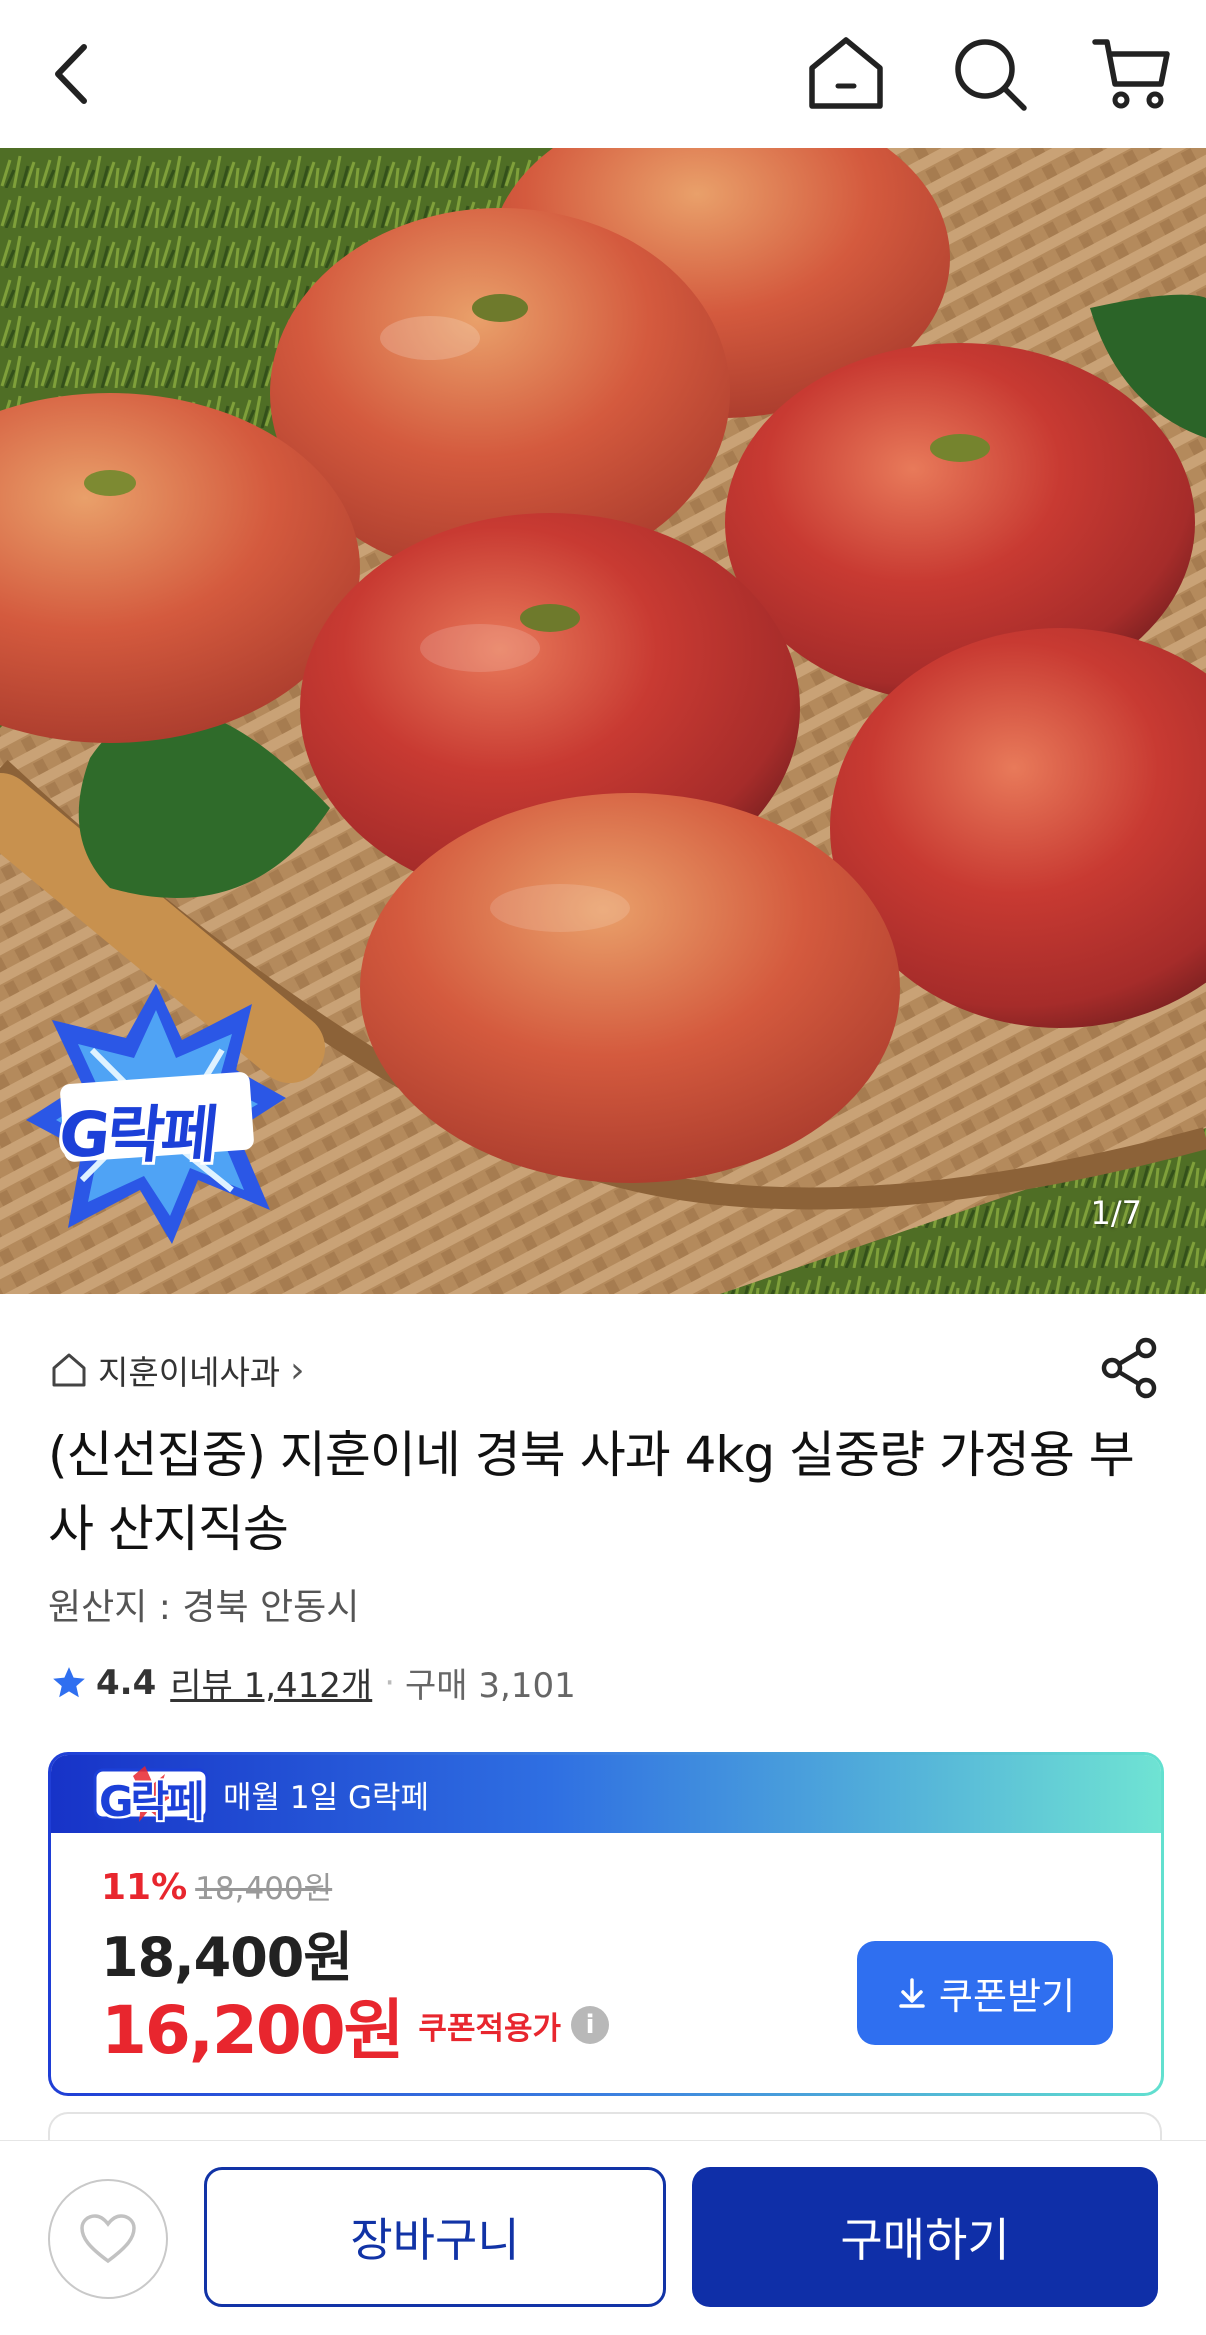  I want to click on event-banner: G락페 매월 1일 G락페, so click(606, 1794).